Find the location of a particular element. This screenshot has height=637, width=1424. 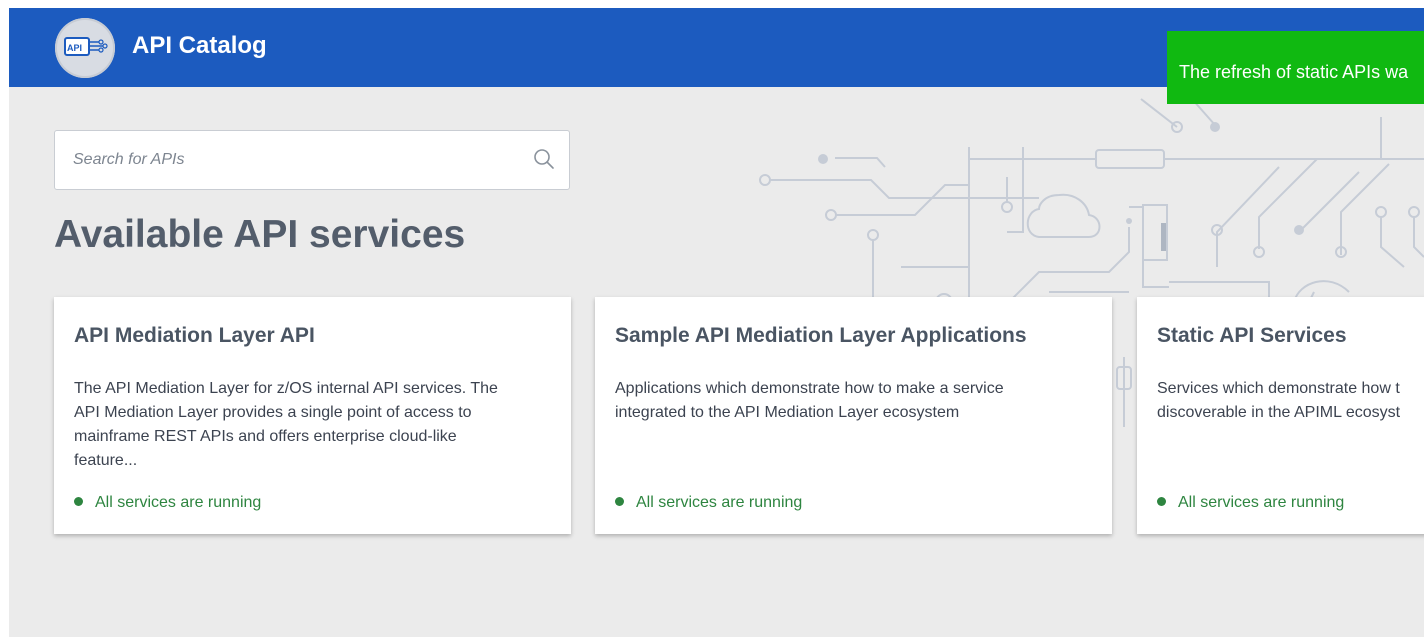

notification-toast: The refresh of static APIs wa is located at coordinates (1295, 67).